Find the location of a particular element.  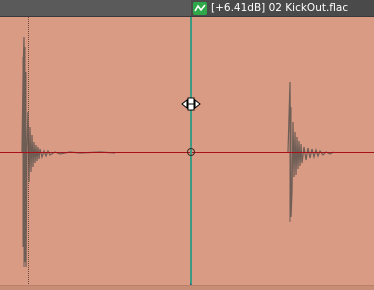

loop-marker-line is located at coordinates (28, 153).